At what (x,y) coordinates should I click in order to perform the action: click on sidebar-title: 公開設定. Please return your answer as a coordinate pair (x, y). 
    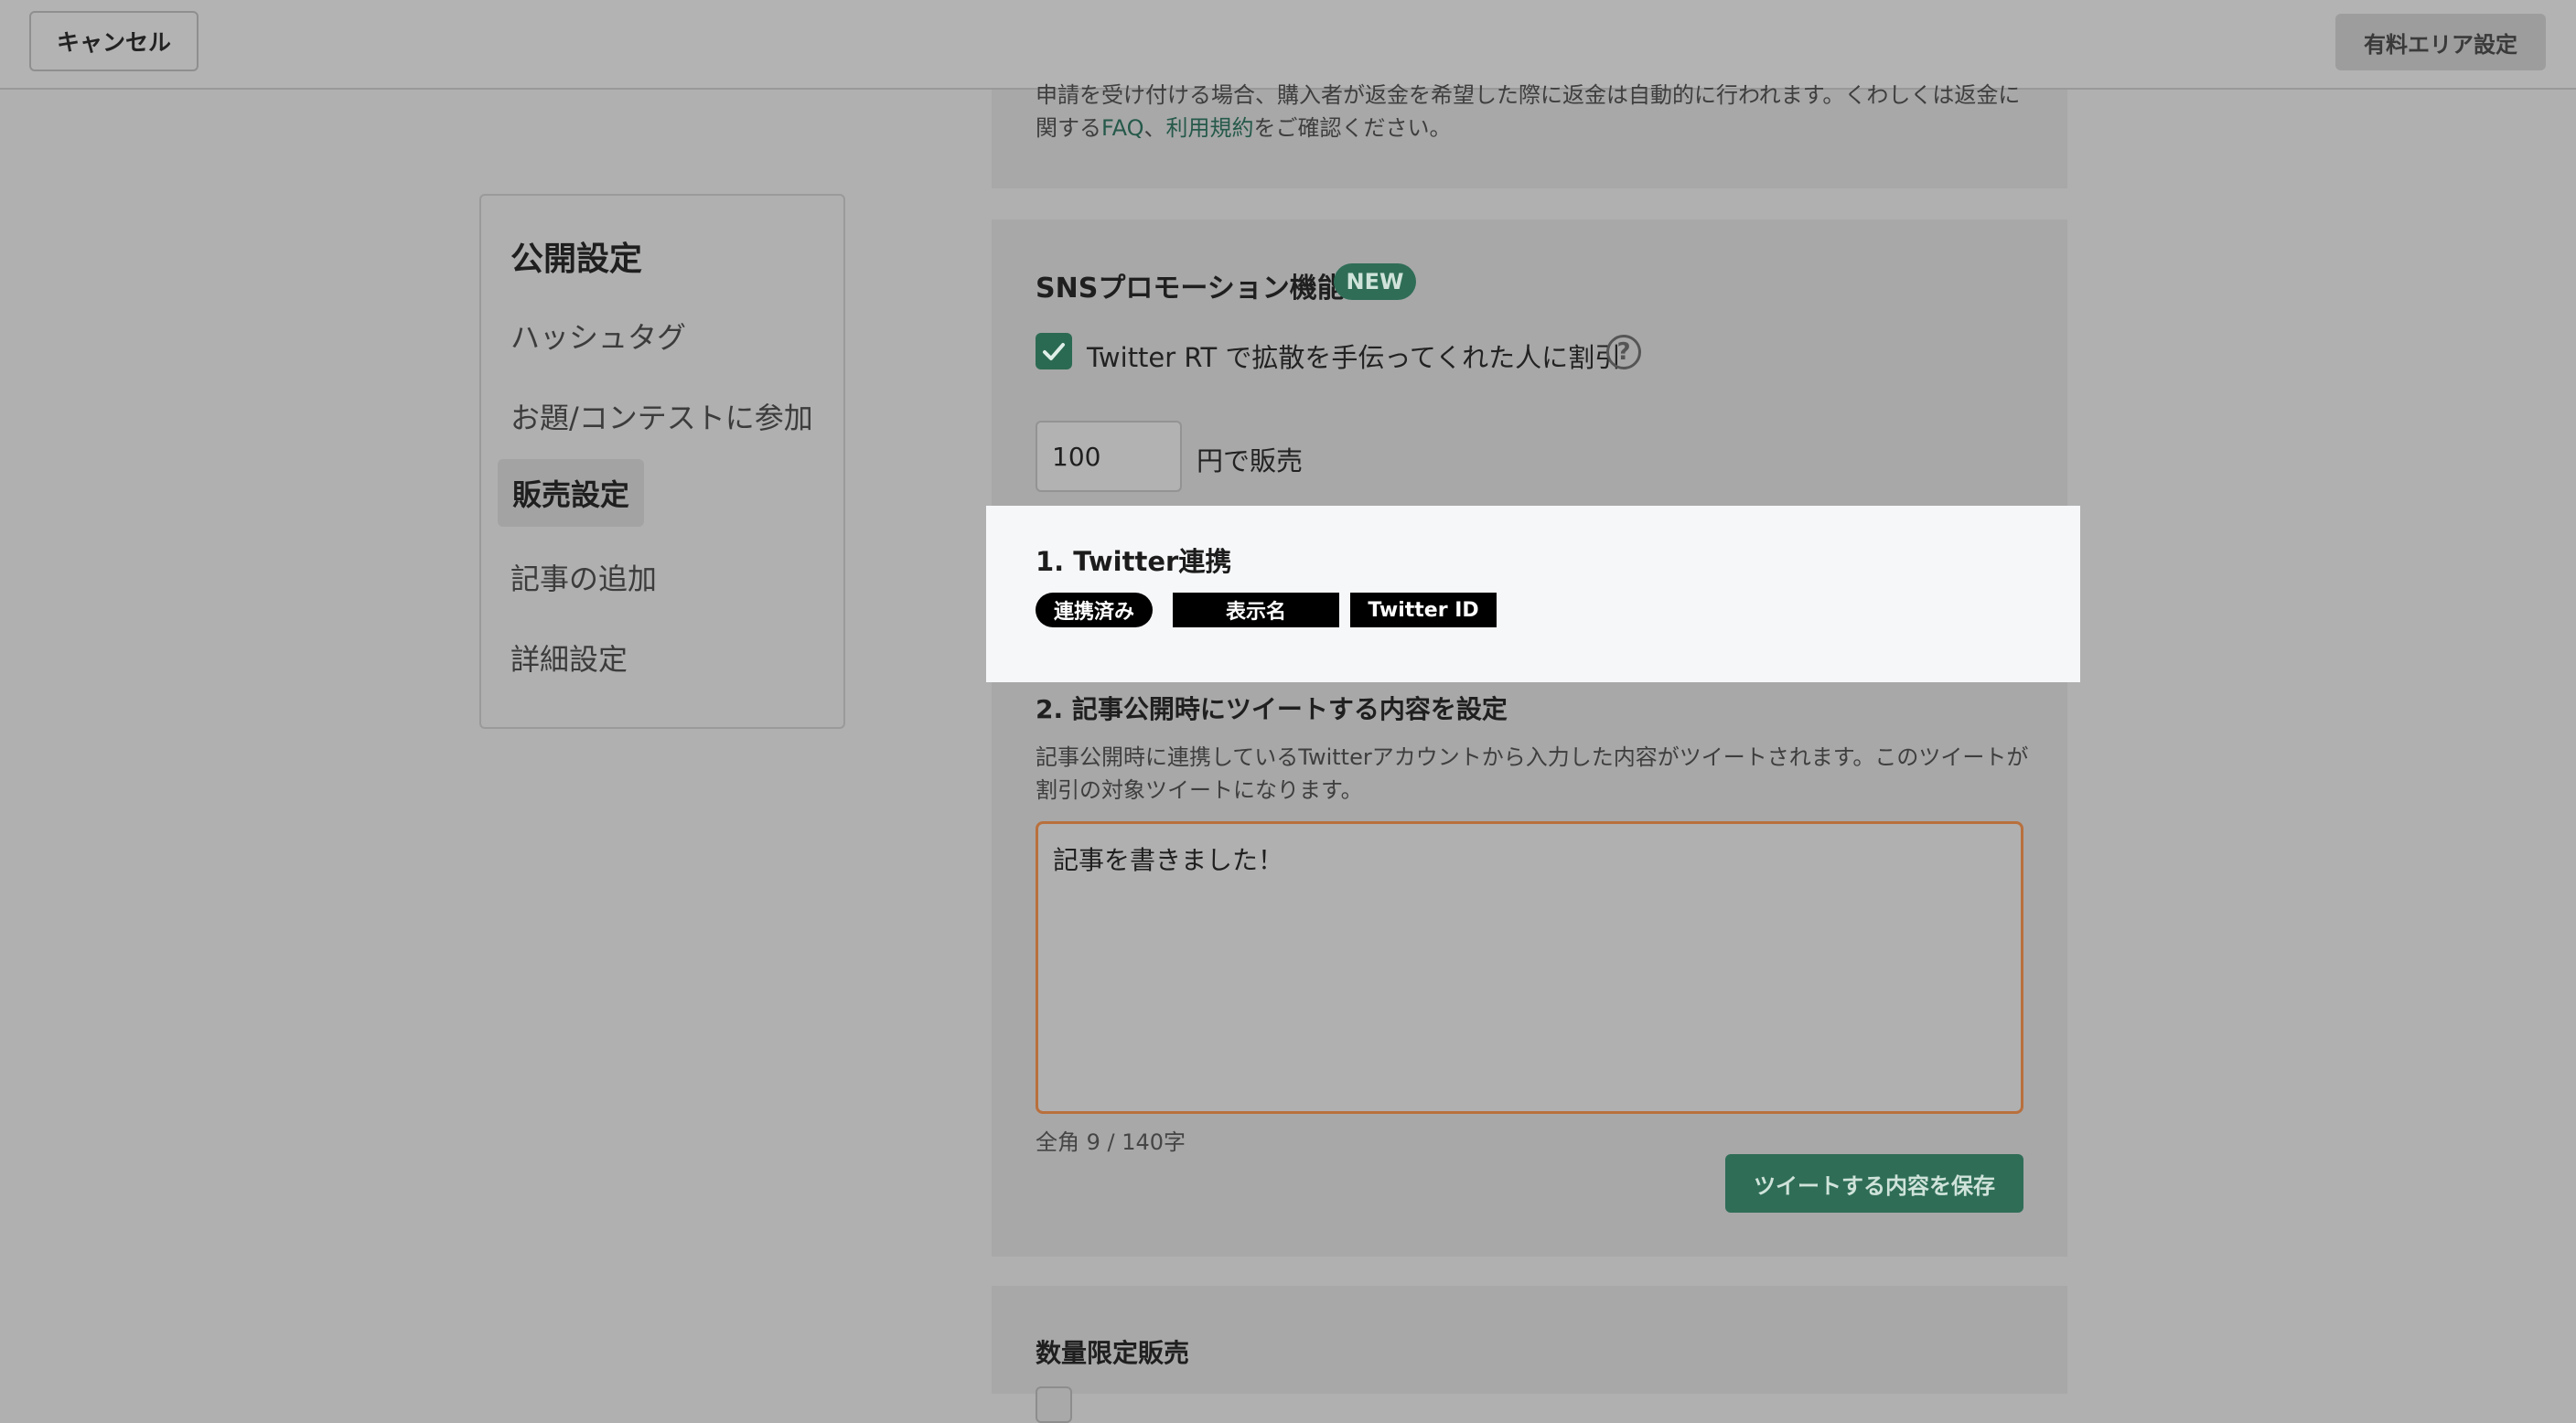
    Looking at the image, I should click on (577, 259).